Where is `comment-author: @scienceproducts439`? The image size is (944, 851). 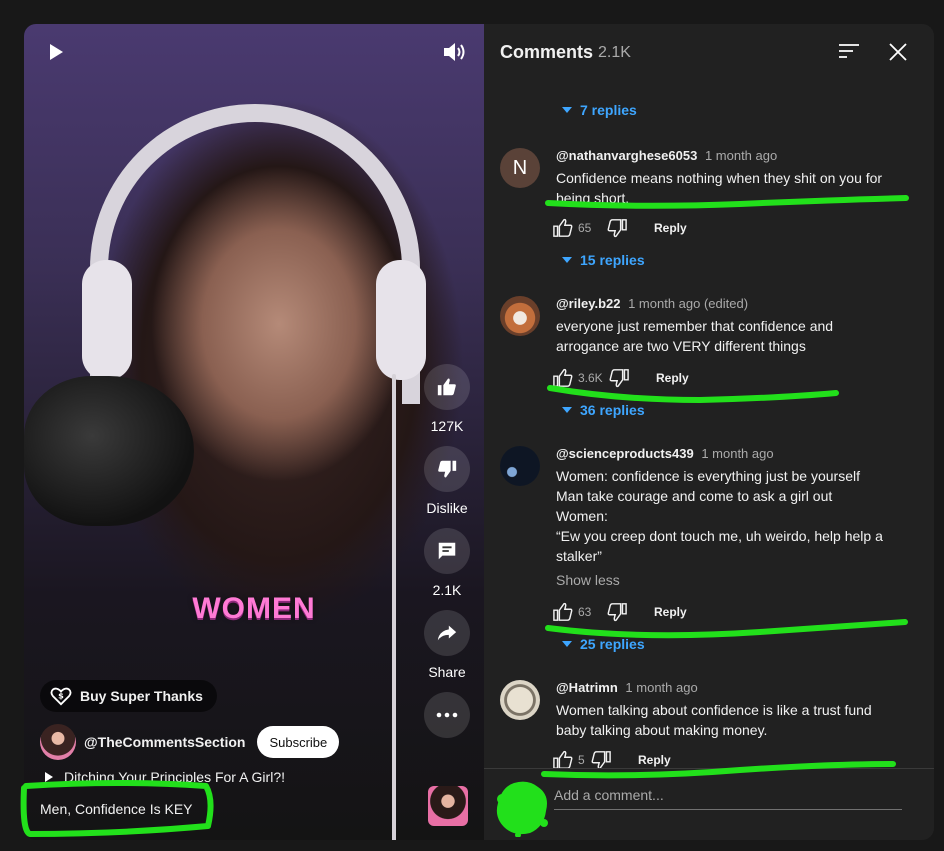
comment-author: @scienceproducts439 is located at coordinates (625, 453).